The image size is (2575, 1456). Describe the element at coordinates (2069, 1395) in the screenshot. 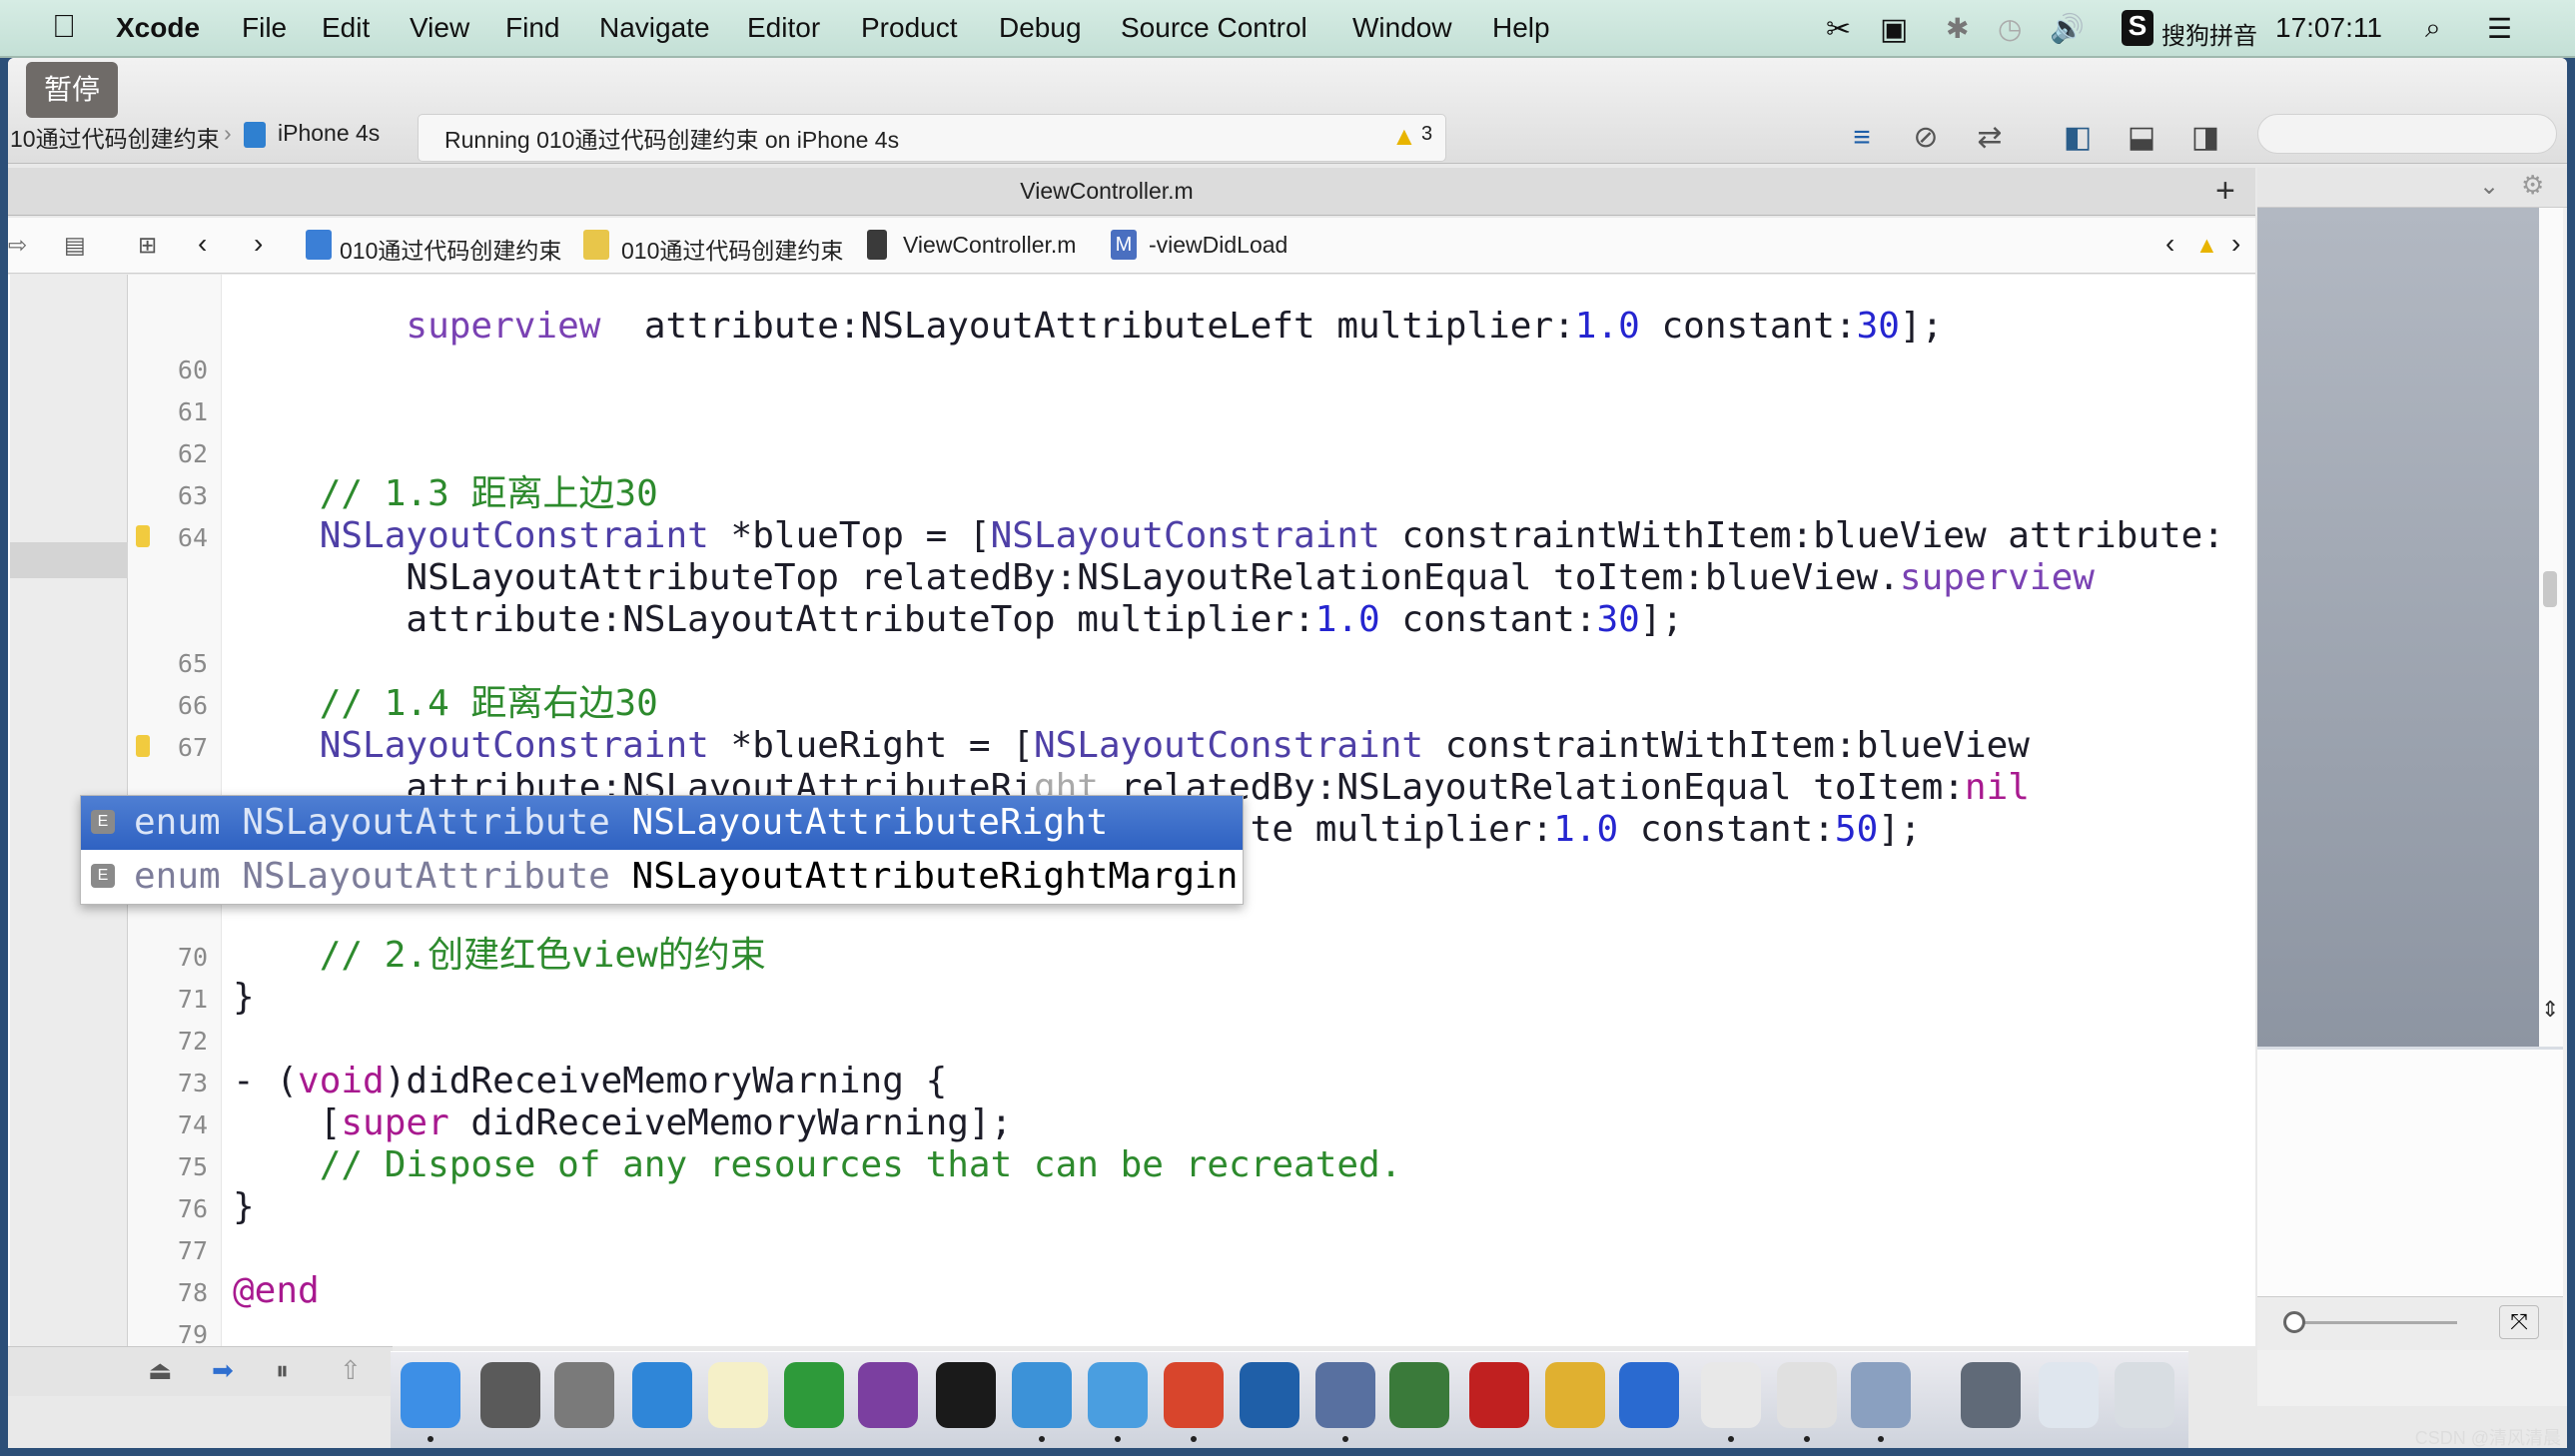

I see `downloads-icon` at that location.